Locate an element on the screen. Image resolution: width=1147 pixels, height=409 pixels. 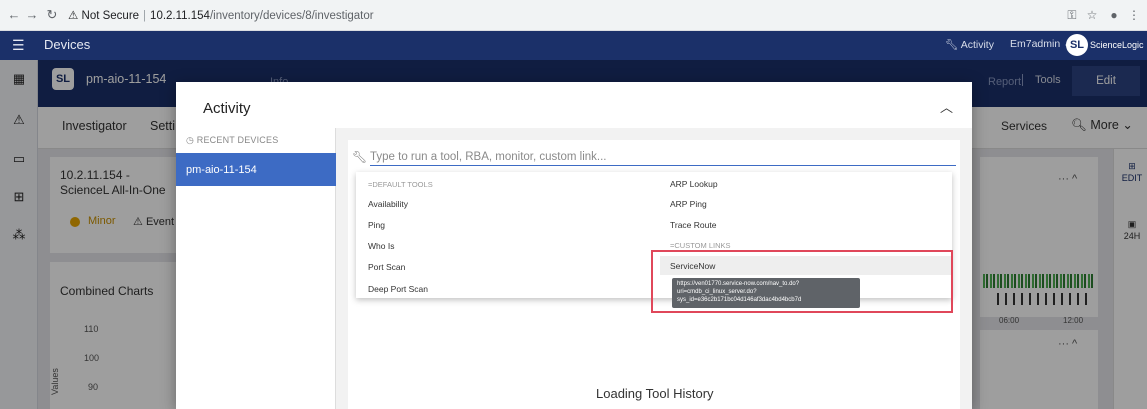
default-tools-header: =DEFAULT TOOLS is located at coordinates (400, 184).